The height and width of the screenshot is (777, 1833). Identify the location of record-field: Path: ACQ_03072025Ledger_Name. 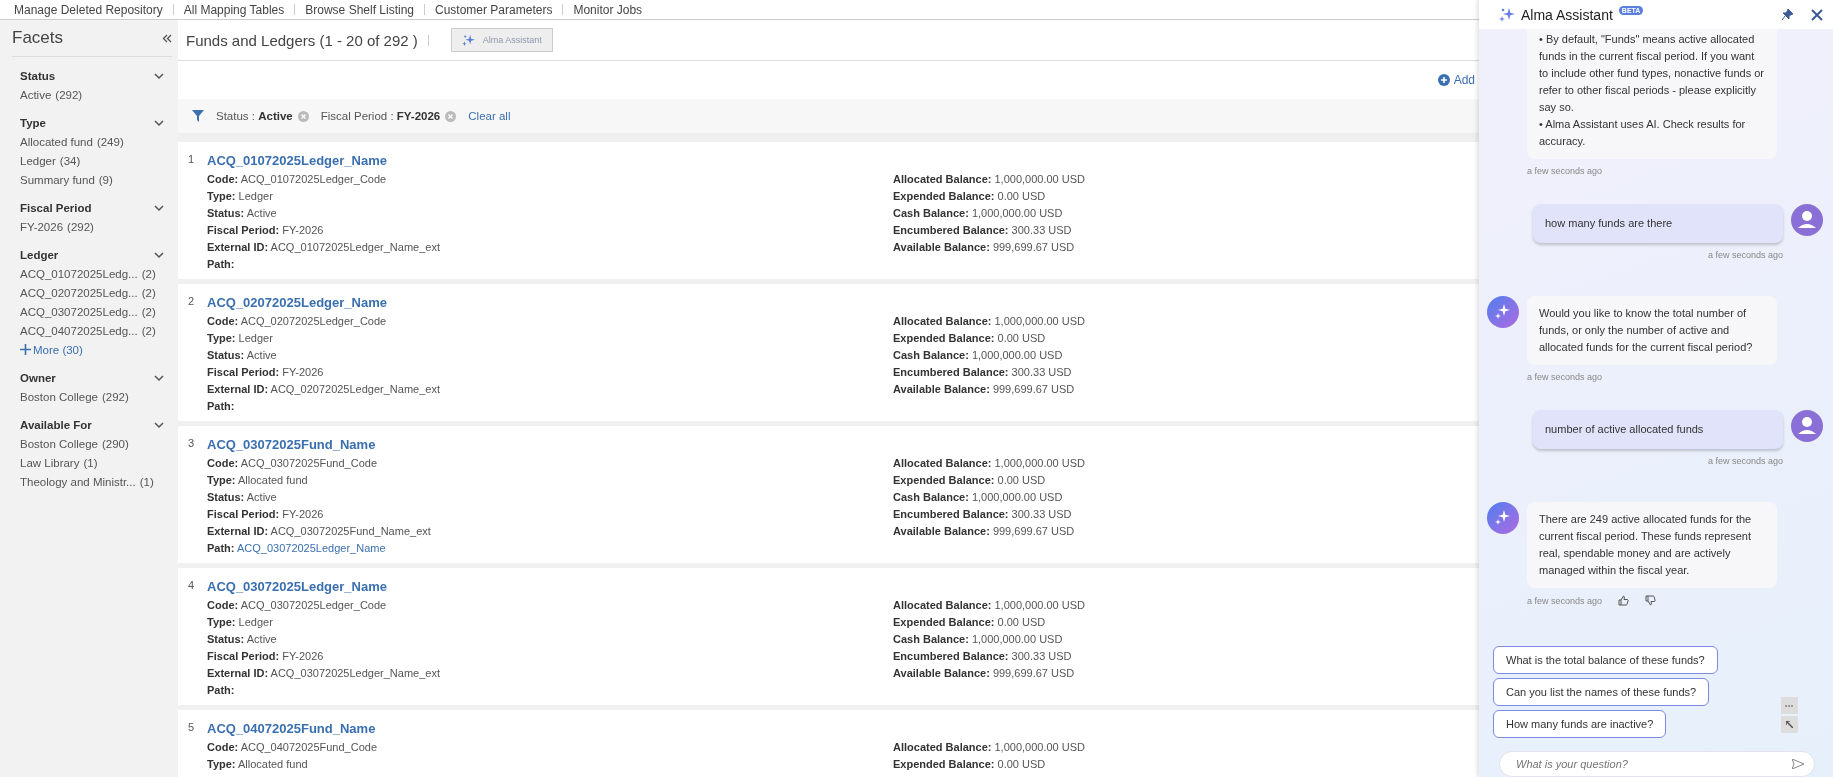
(550, 548).